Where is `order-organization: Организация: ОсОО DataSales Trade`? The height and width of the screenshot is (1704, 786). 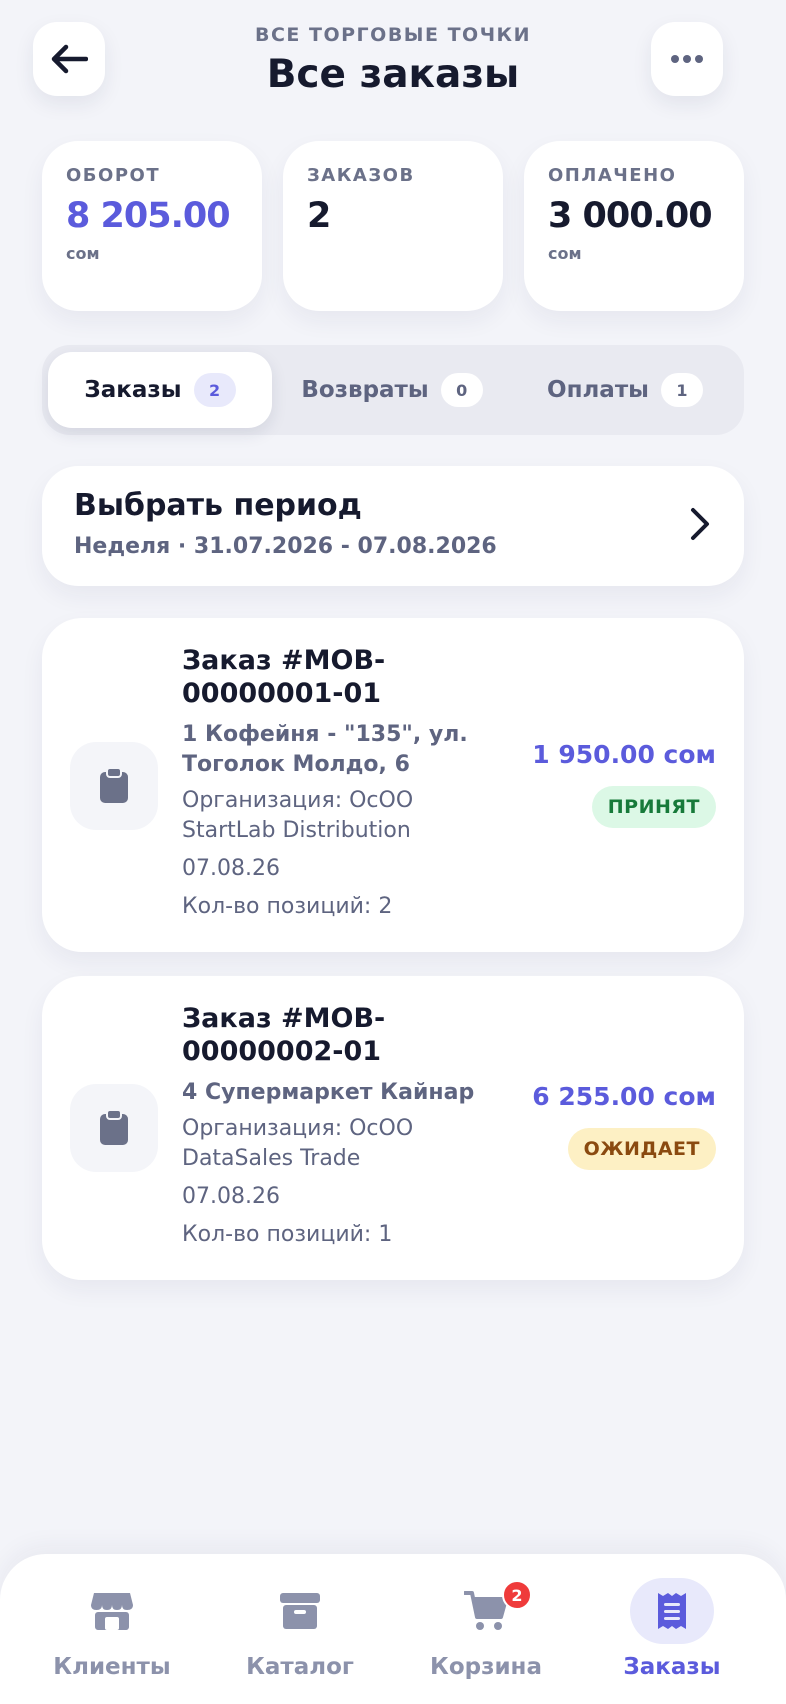
order-organization: Организация: ОсОО DataSales Trade is located at coordinates (298, 1143).